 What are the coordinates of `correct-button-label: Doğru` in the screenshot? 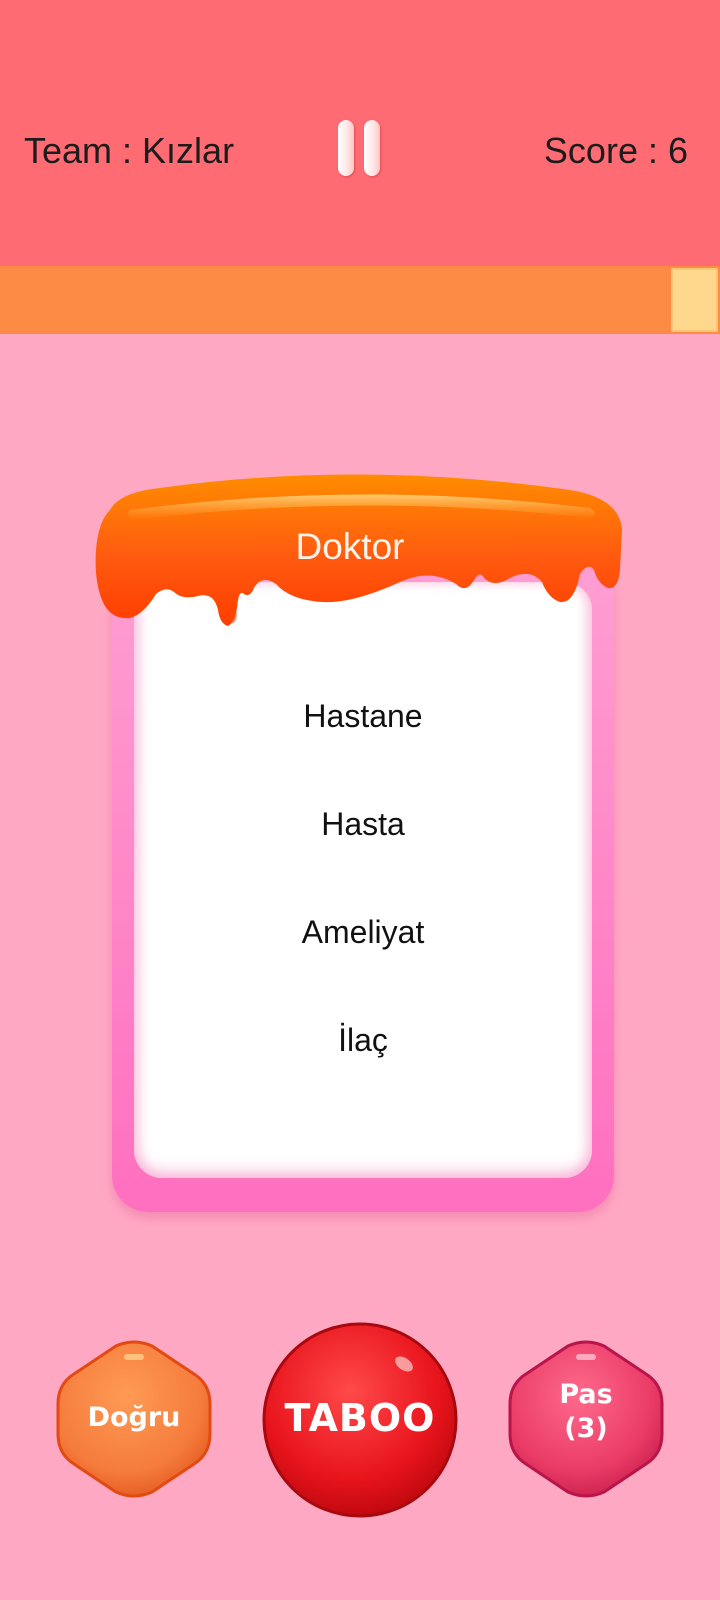 It's located at (134, 1417).